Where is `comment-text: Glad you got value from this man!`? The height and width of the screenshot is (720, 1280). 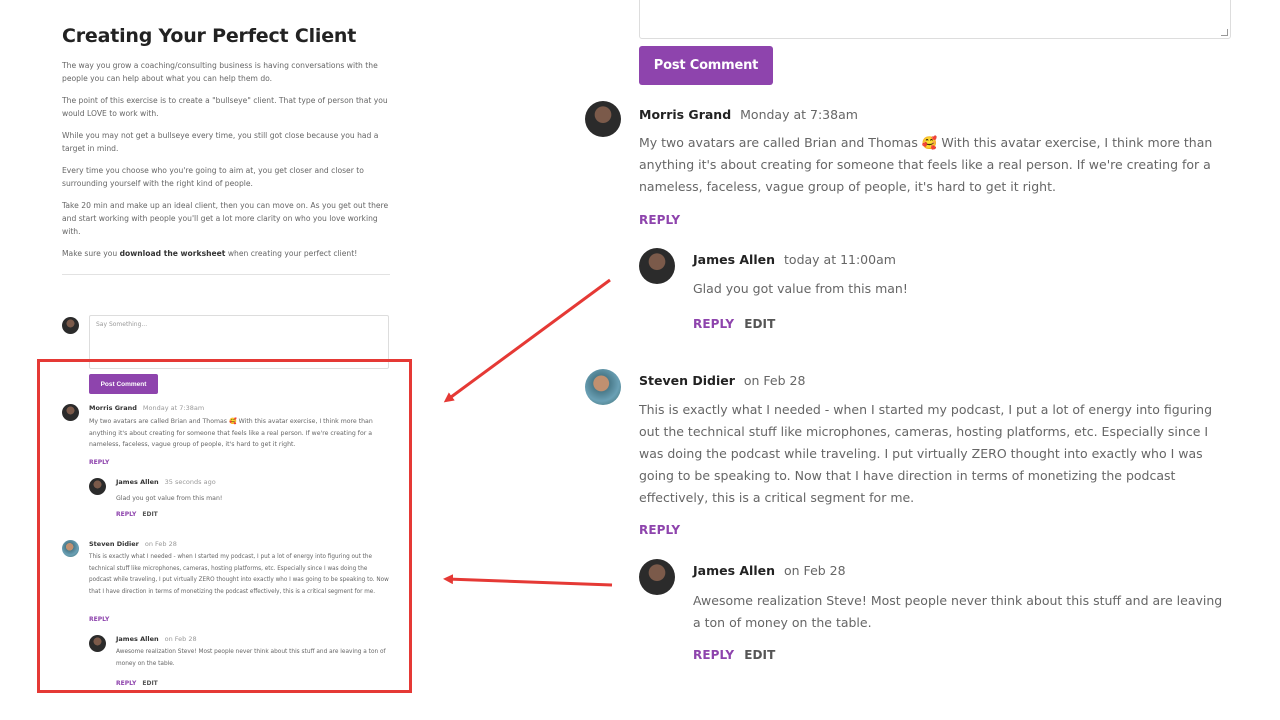
comment-text: Glad you got value from this man! is located at coordinates (800, 288).